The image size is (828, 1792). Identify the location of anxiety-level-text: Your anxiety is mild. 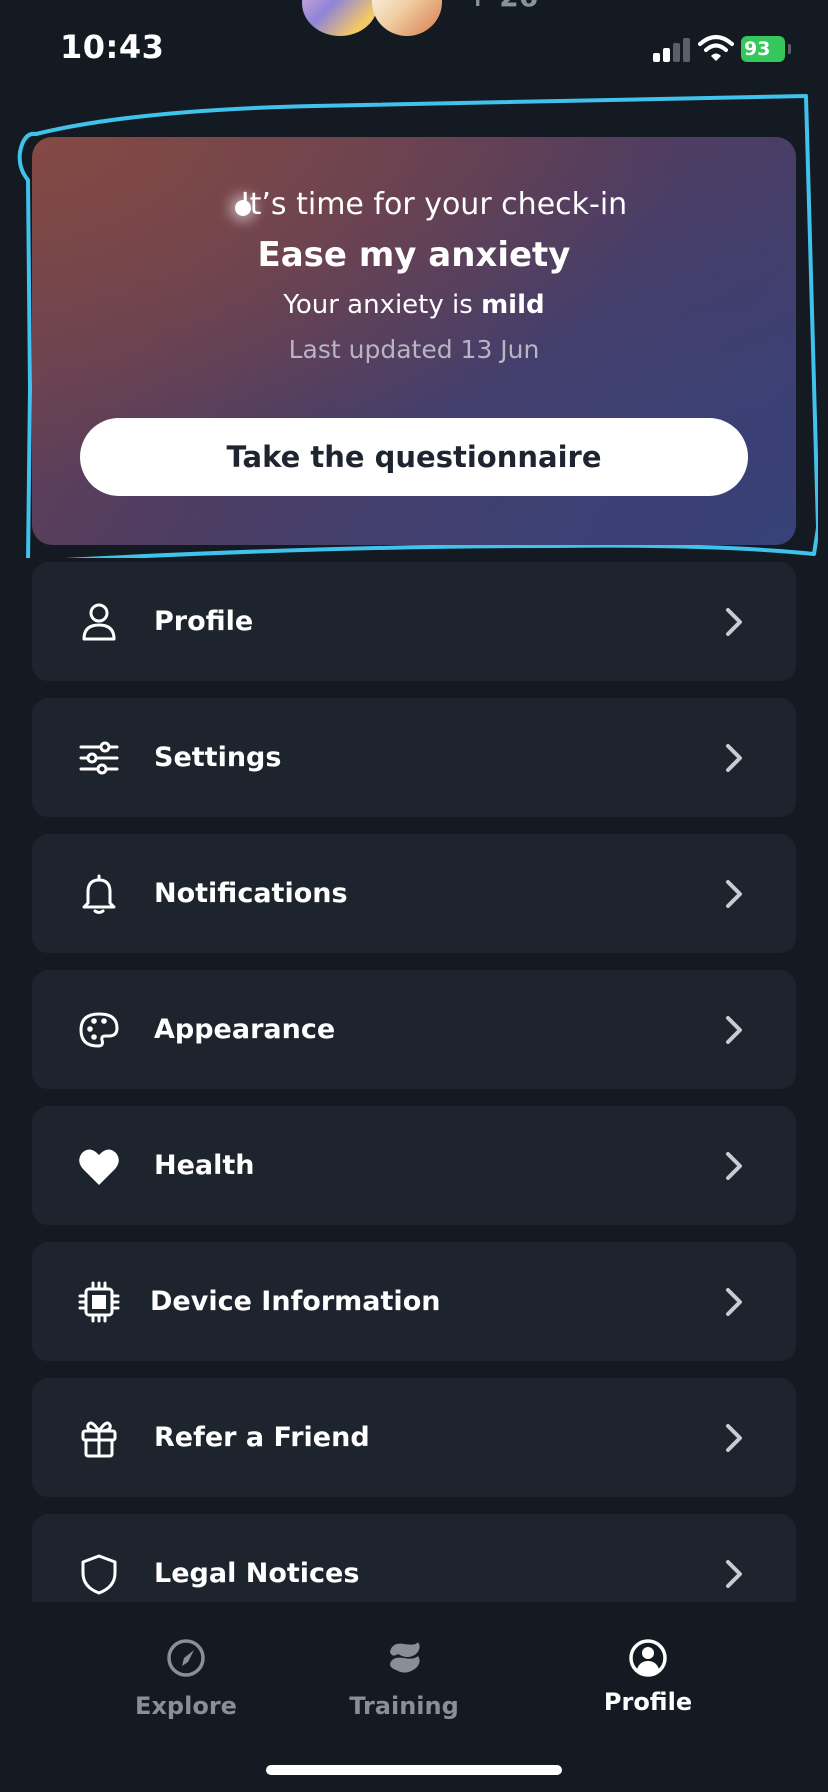
(414, 305).